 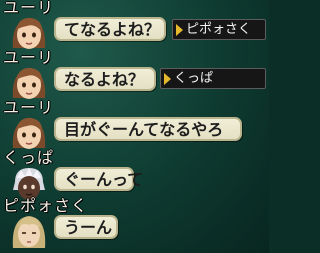 What do you see at coordinates (98, 179) in the screenshot?
I see `speech-bubble: ぐーんって` at bounding box center [98, 179].